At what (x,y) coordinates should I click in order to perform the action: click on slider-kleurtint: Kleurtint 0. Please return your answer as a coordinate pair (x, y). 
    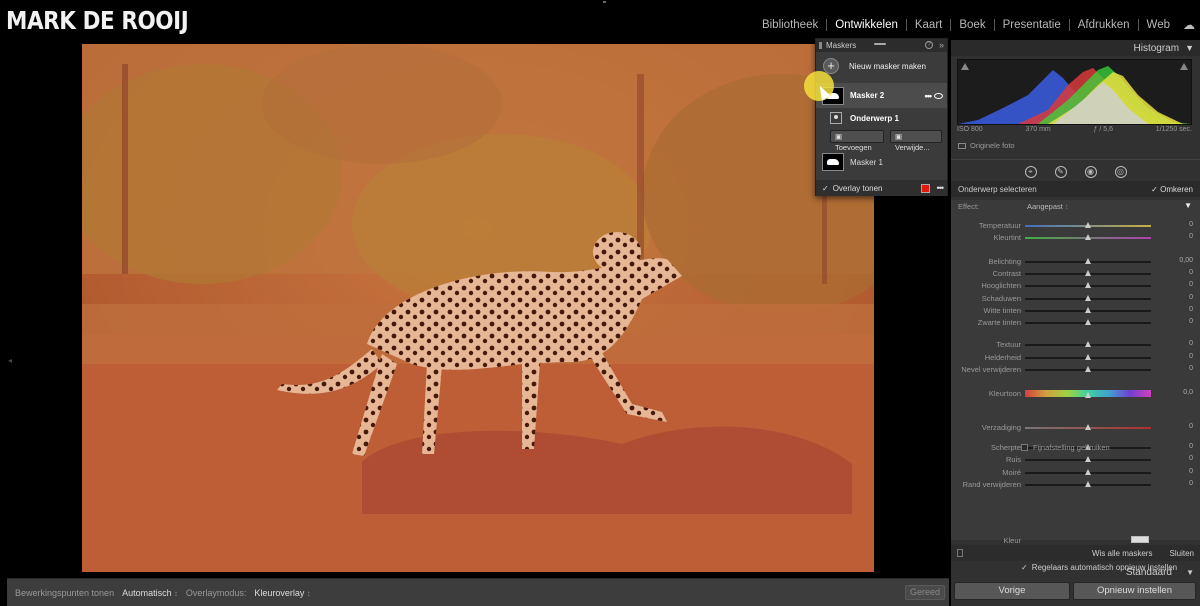
    Looking at the image, I should click on (1075, 238).